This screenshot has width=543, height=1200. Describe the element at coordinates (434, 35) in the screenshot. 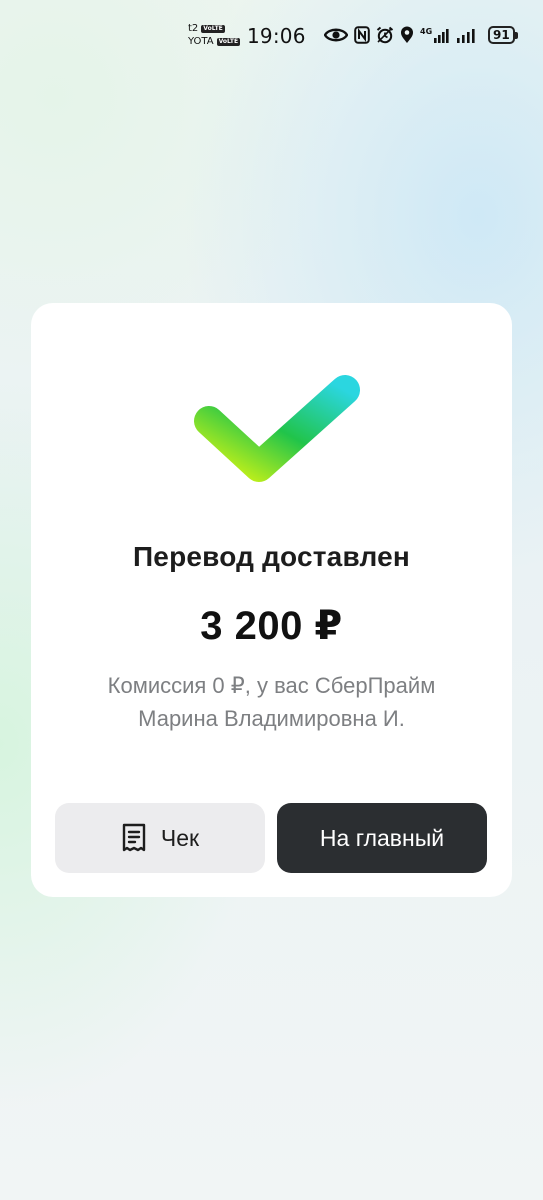

I see `signal-4g-icon: 4G` at that location.